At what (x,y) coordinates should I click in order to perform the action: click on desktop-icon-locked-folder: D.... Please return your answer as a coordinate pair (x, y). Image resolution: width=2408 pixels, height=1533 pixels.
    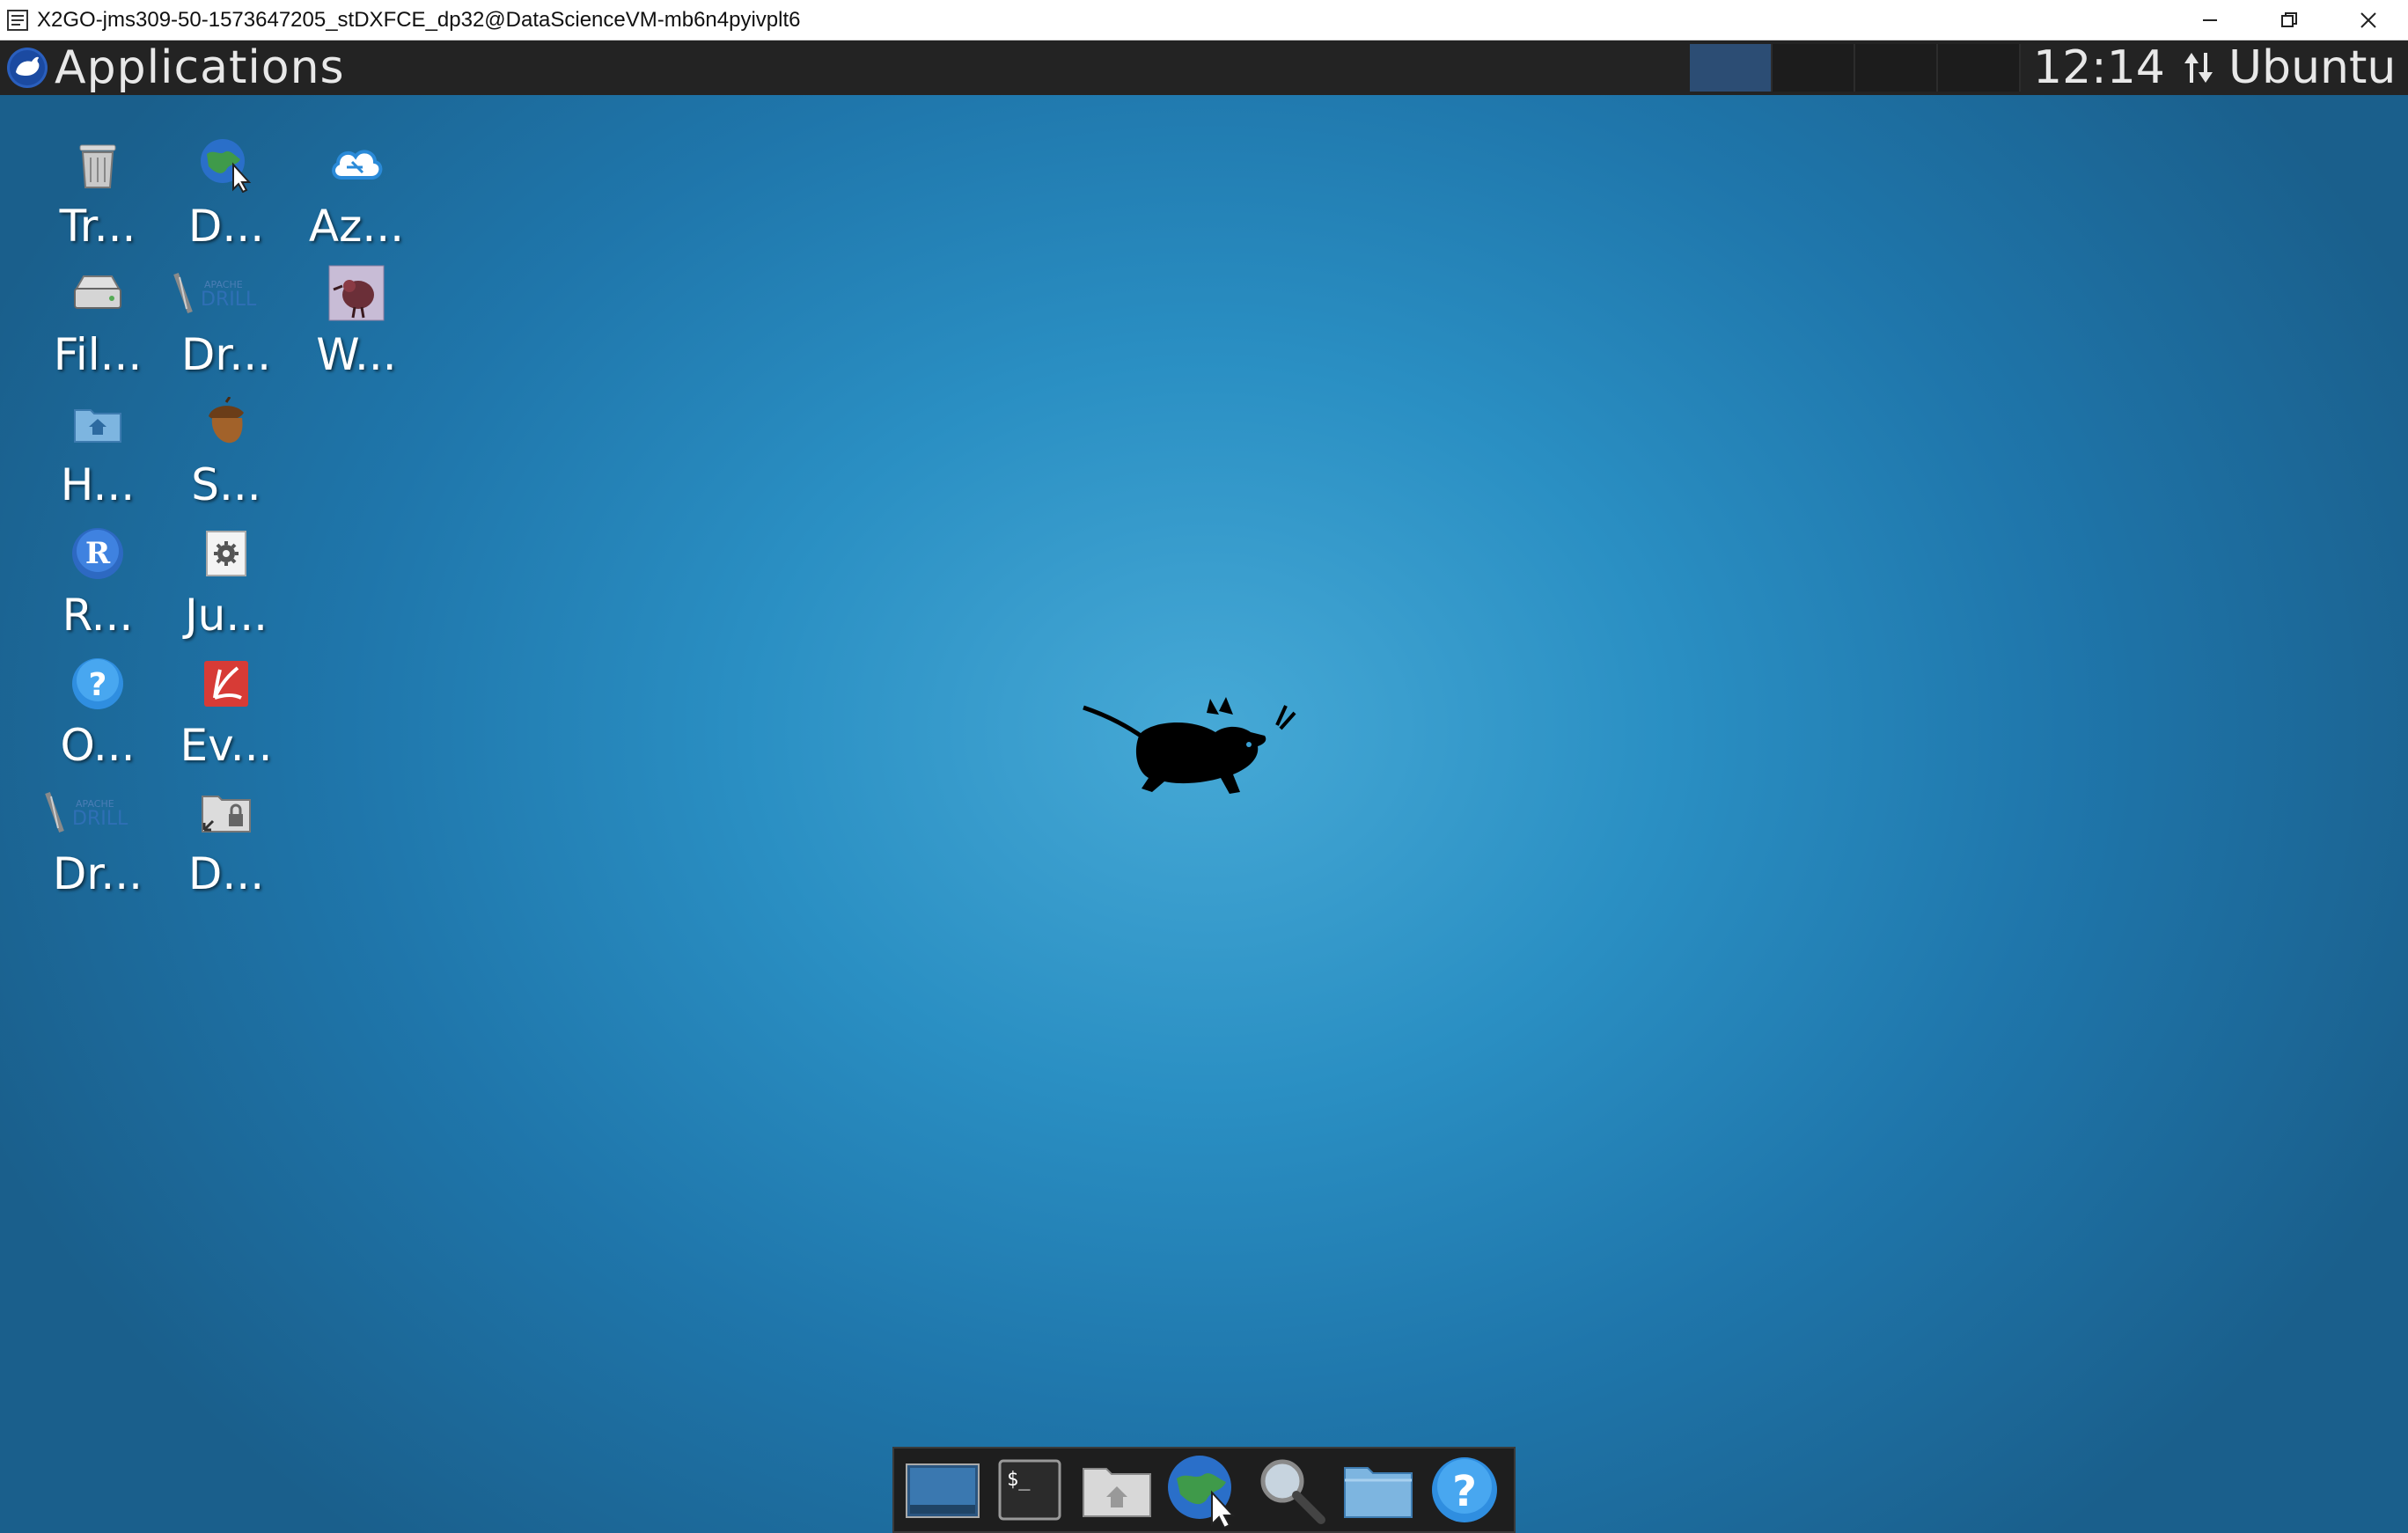
    Looking at the image, I should click on (226, 843).